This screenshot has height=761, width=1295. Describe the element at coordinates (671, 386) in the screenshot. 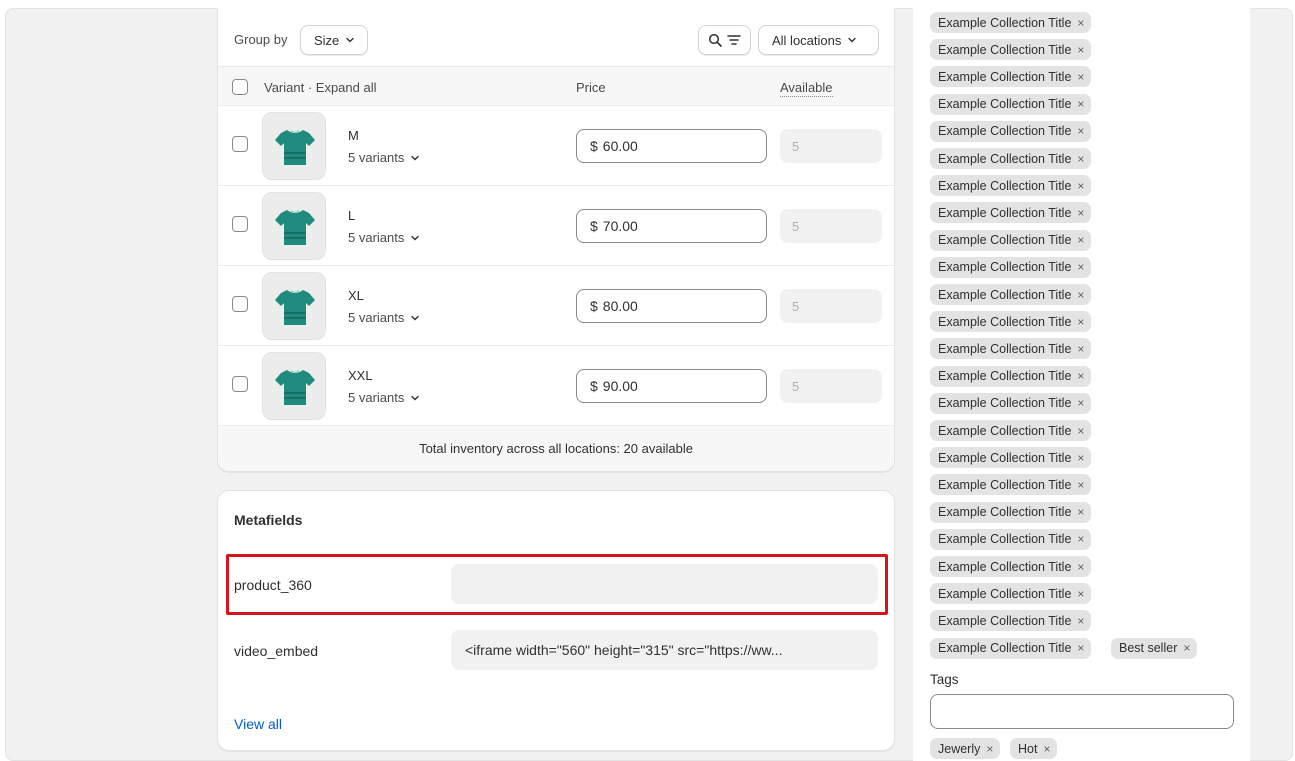

I see `price-input: $90.00` at that location.